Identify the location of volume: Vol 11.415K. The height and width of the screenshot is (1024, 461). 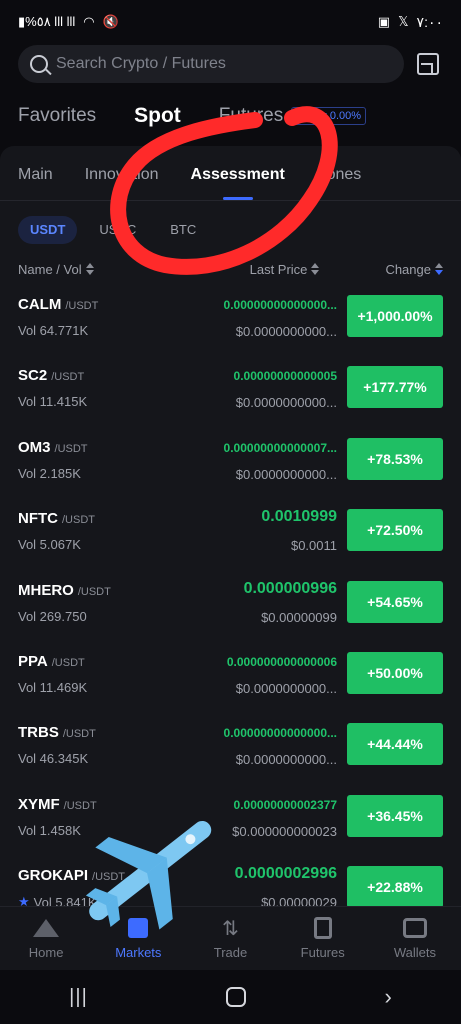
(53, 402).